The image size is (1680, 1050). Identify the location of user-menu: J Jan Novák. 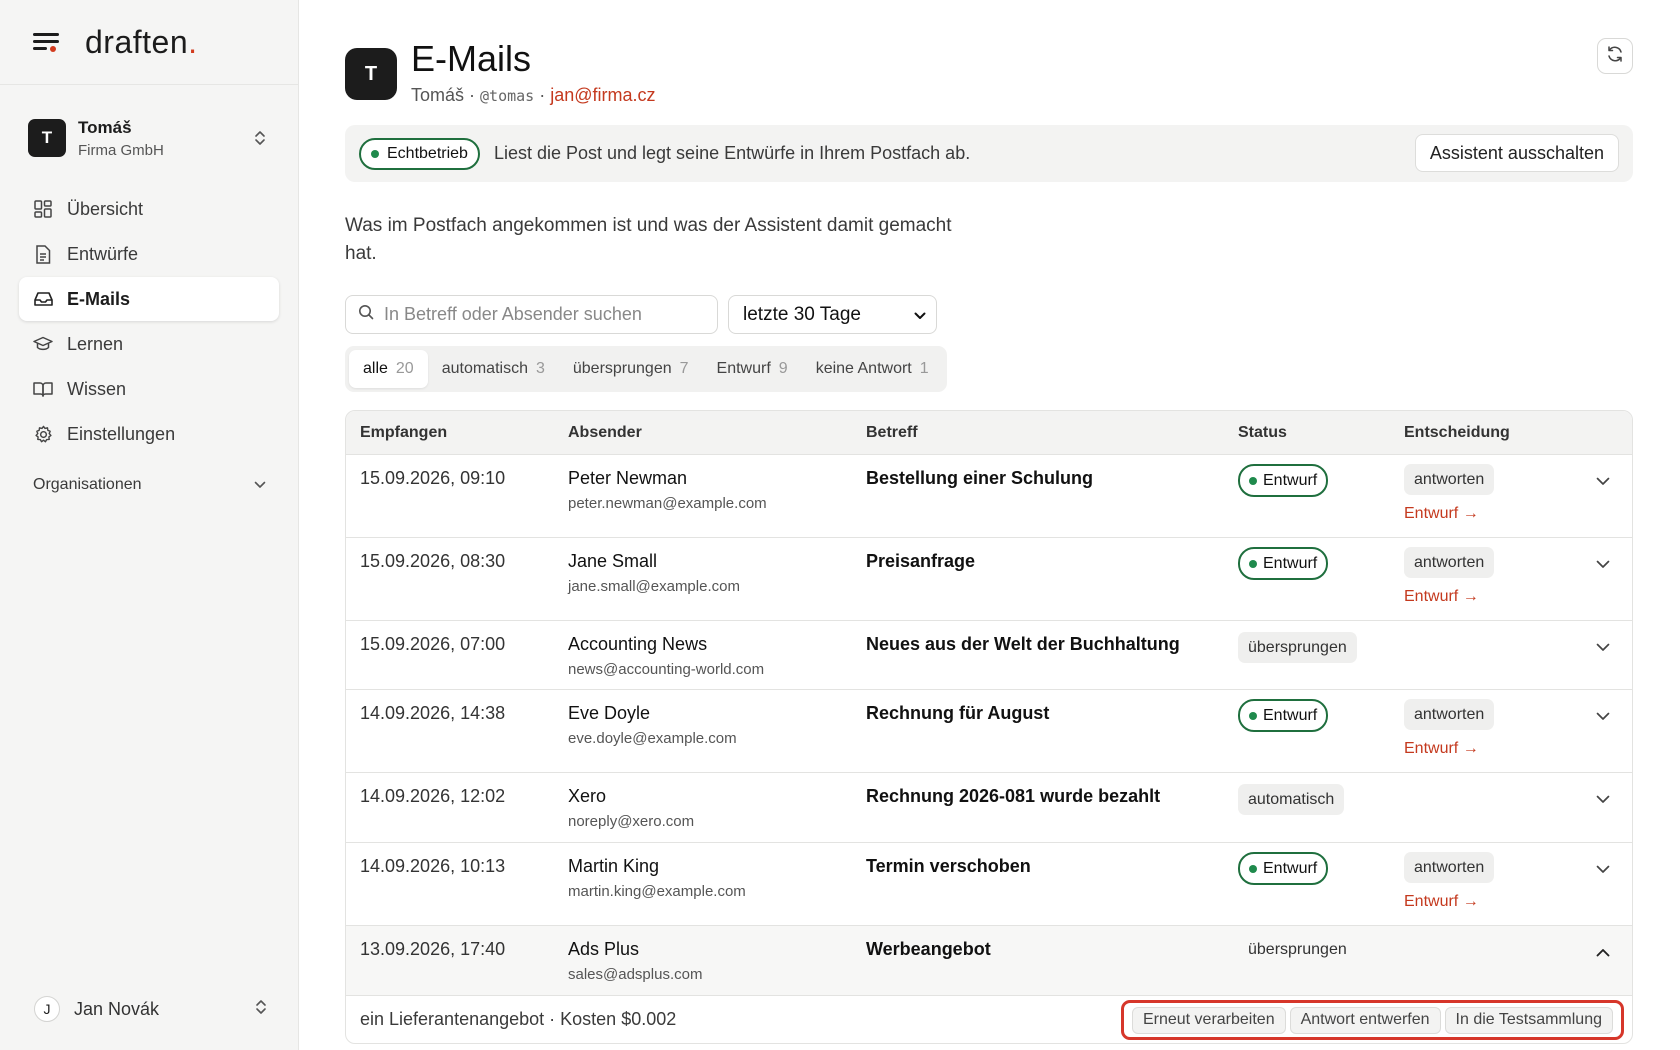
(149, 1009).